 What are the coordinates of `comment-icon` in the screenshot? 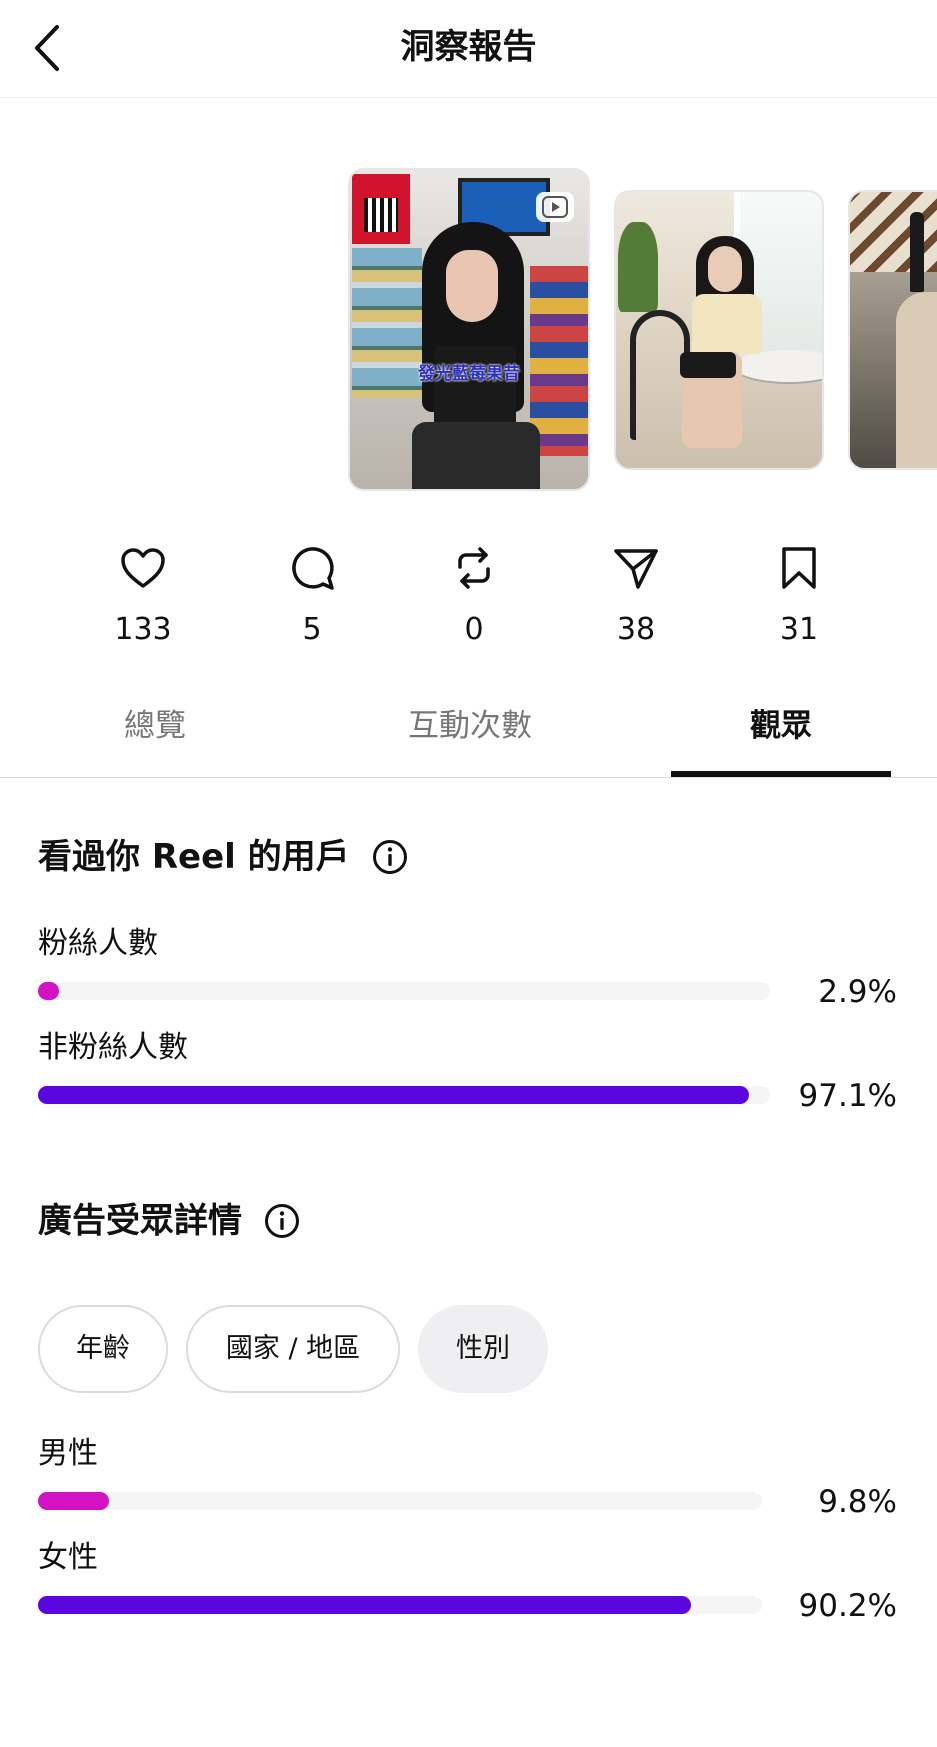 It's located at (312, 568).